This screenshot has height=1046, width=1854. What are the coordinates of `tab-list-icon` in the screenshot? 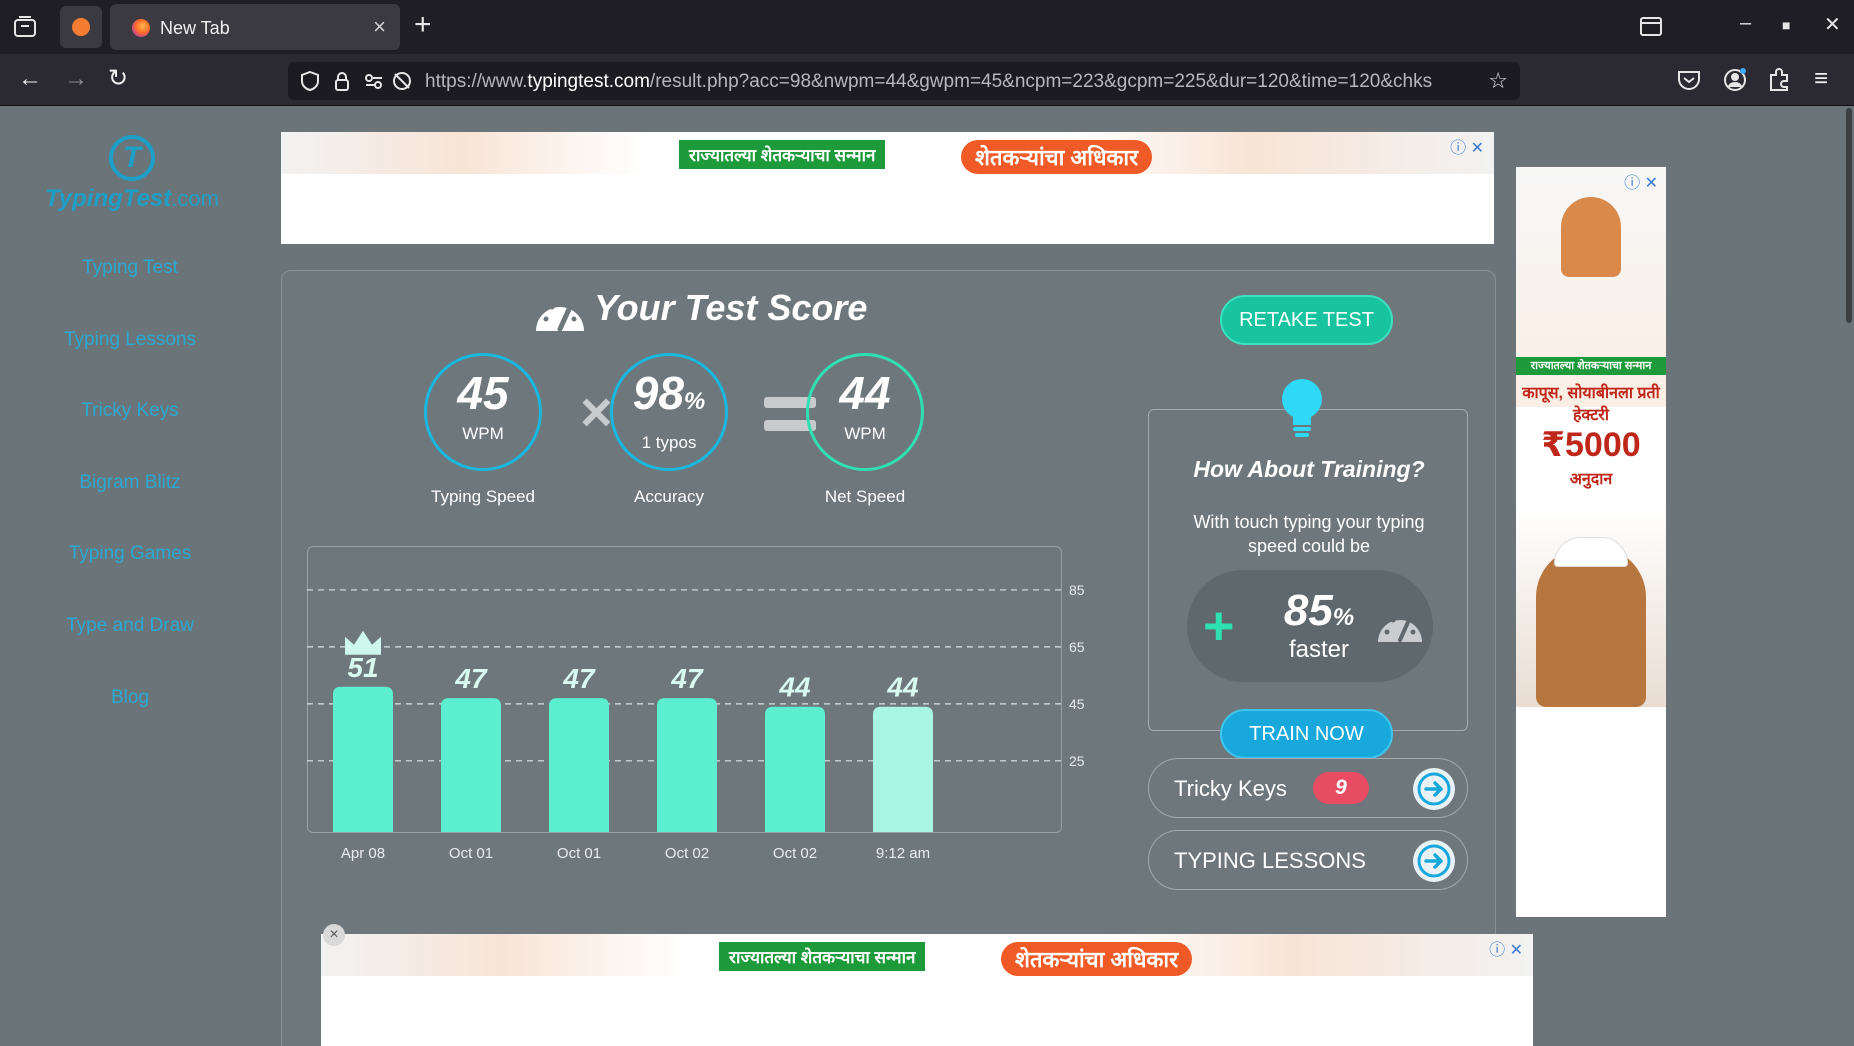 It's located at (25, 27).